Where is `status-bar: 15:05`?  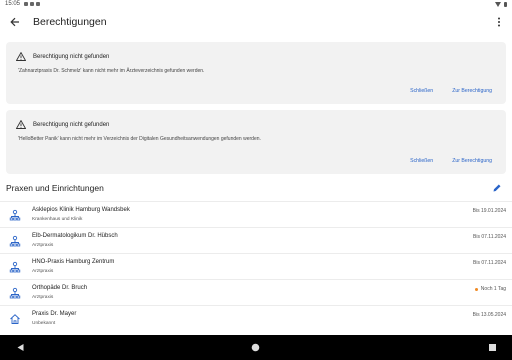
status-bar: 15:05 is located at coordinates (256, 4).